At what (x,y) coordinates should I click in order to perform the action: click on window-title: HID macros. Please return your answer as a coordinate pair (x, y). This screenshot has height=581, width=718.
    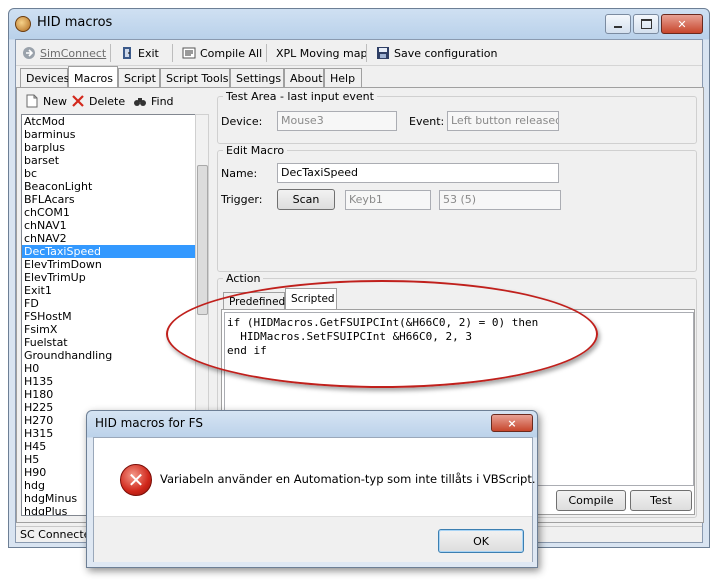
    Looking at the image, I should click on (75, 22).